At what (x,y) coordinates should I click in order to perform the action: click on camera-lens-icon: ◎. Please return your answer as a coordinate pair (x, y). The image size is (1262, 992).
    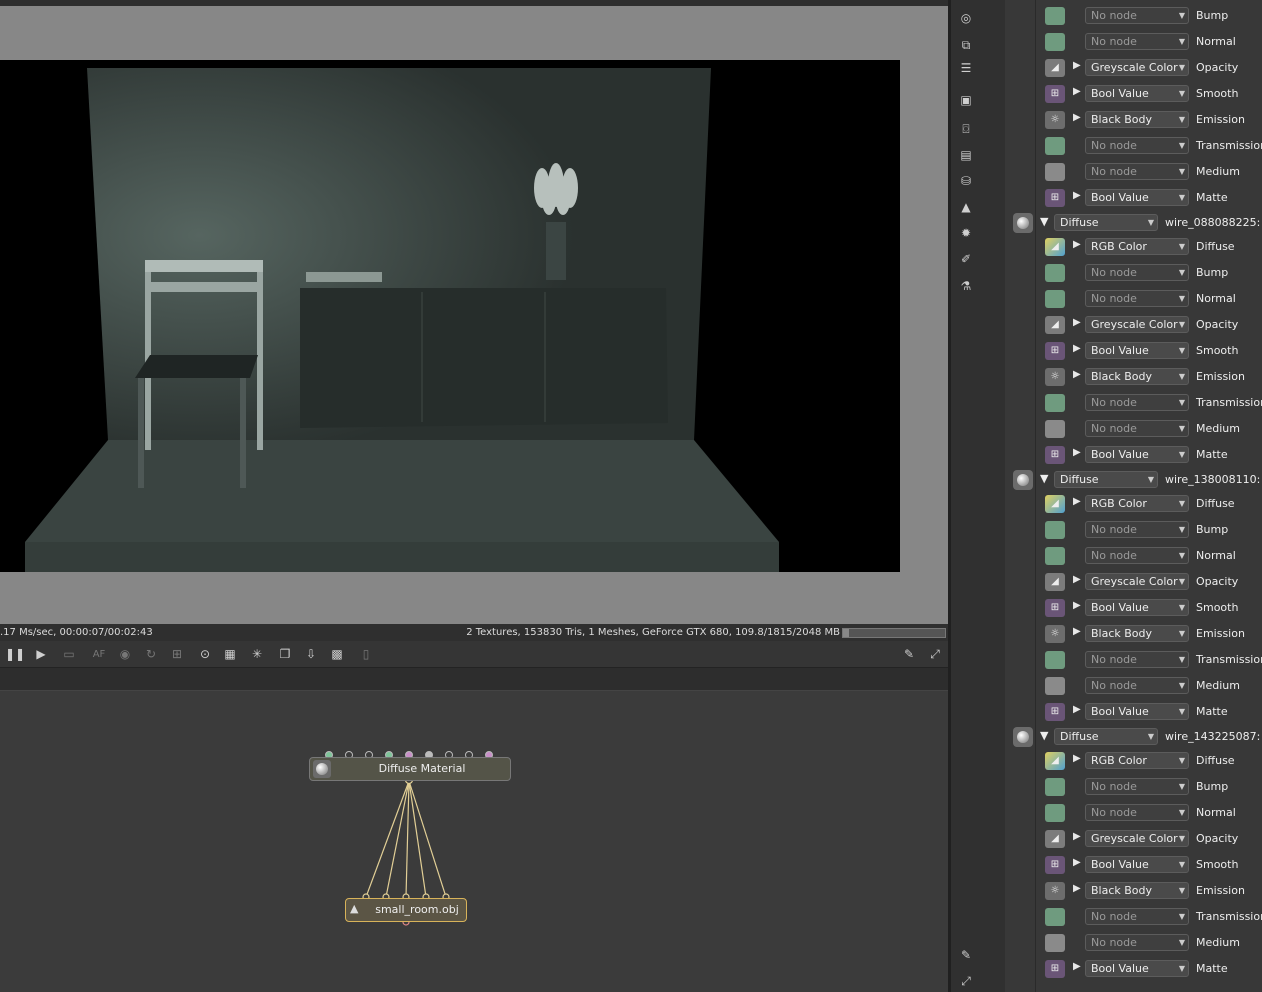
    Looking at the image, I should click on (966, 18).